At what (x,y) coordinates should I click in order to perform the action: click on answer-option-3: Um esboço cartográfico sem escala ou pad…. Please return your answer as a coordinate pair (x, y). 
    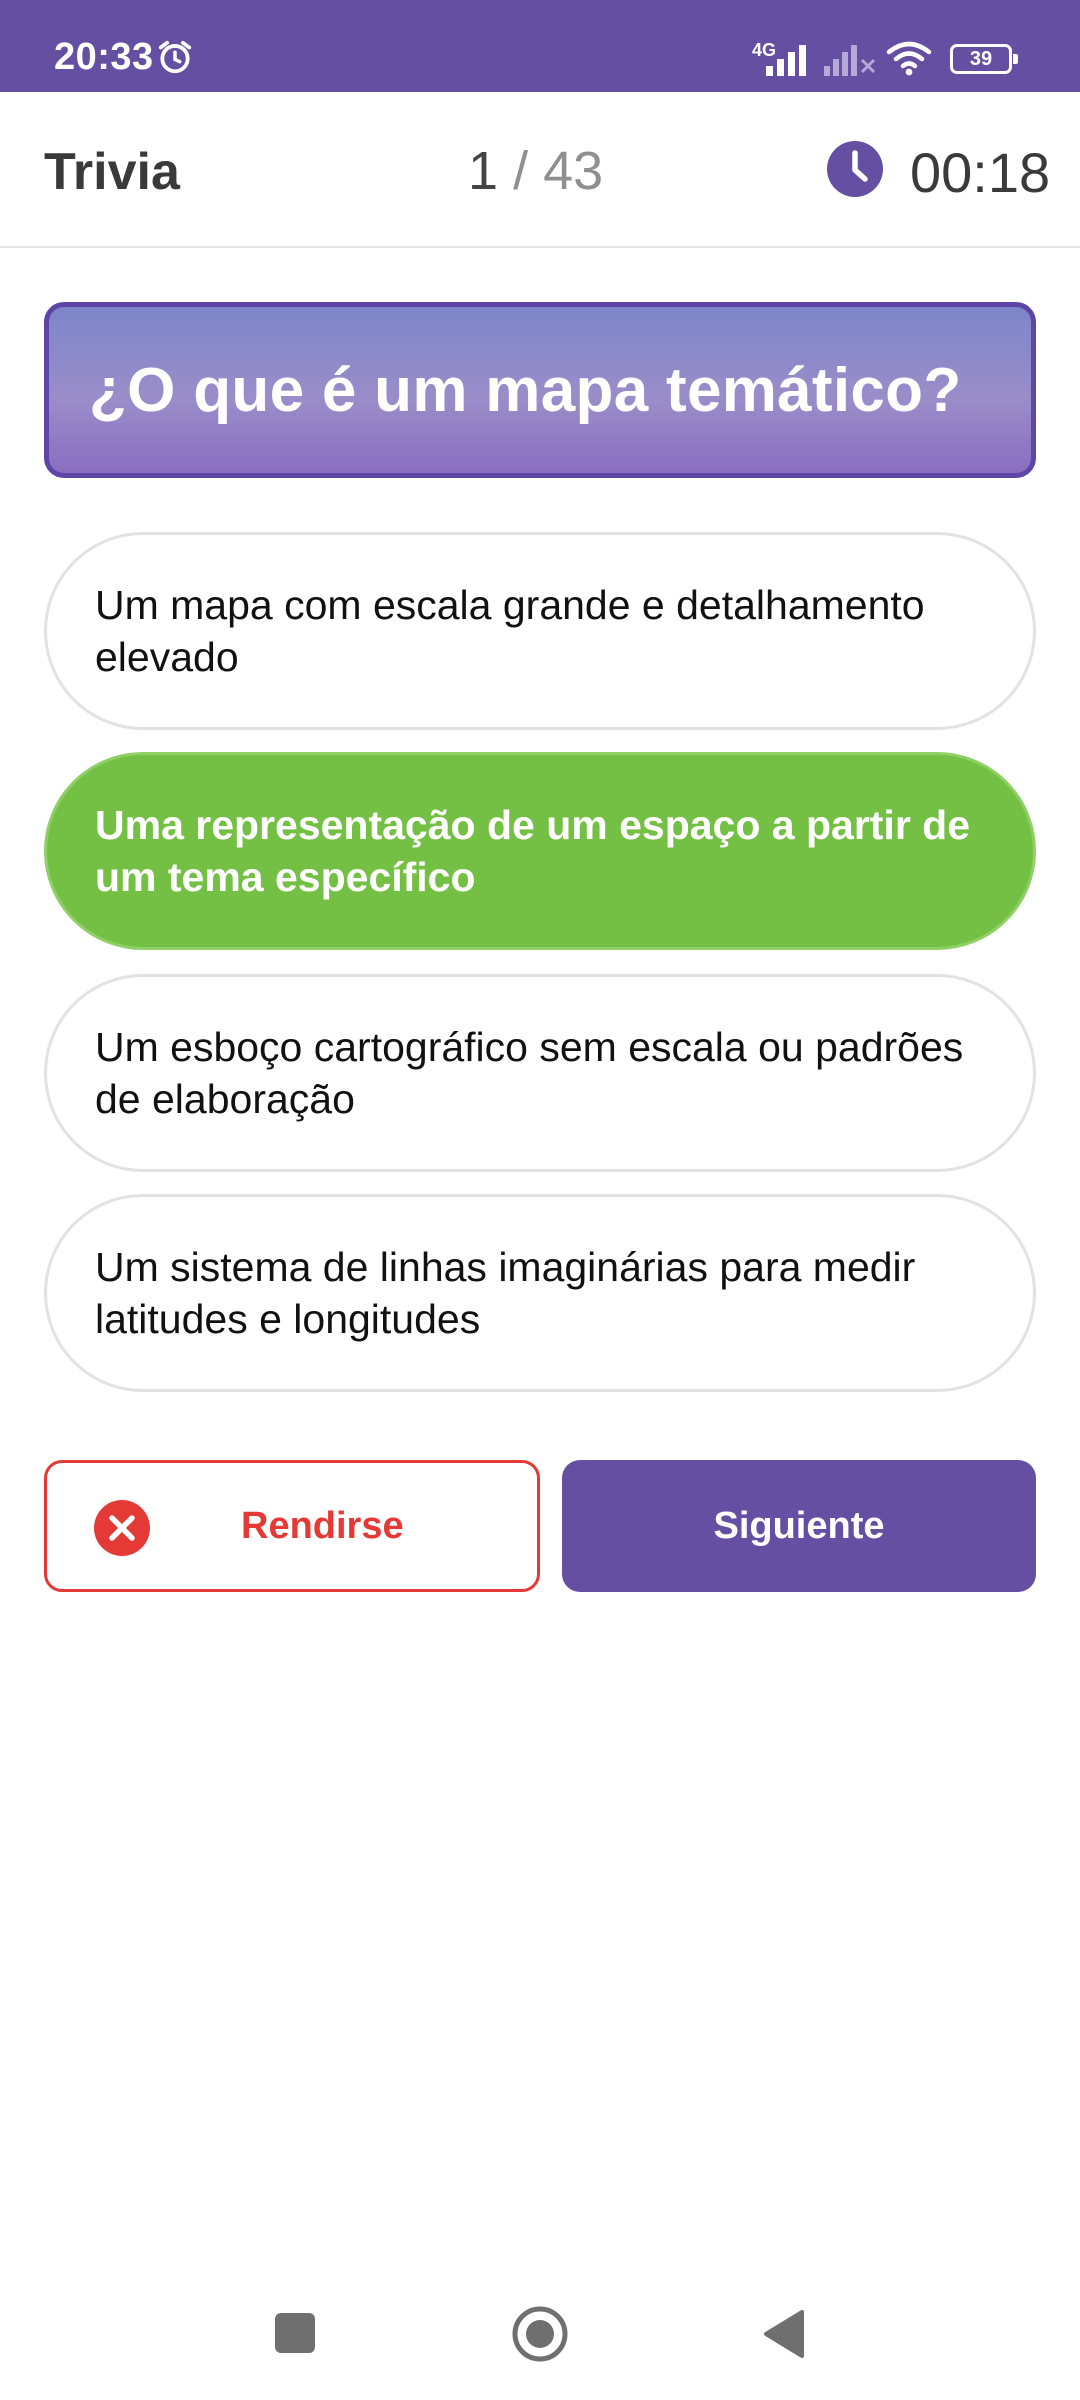
    Looking at the image, I should click on (540, 1073).